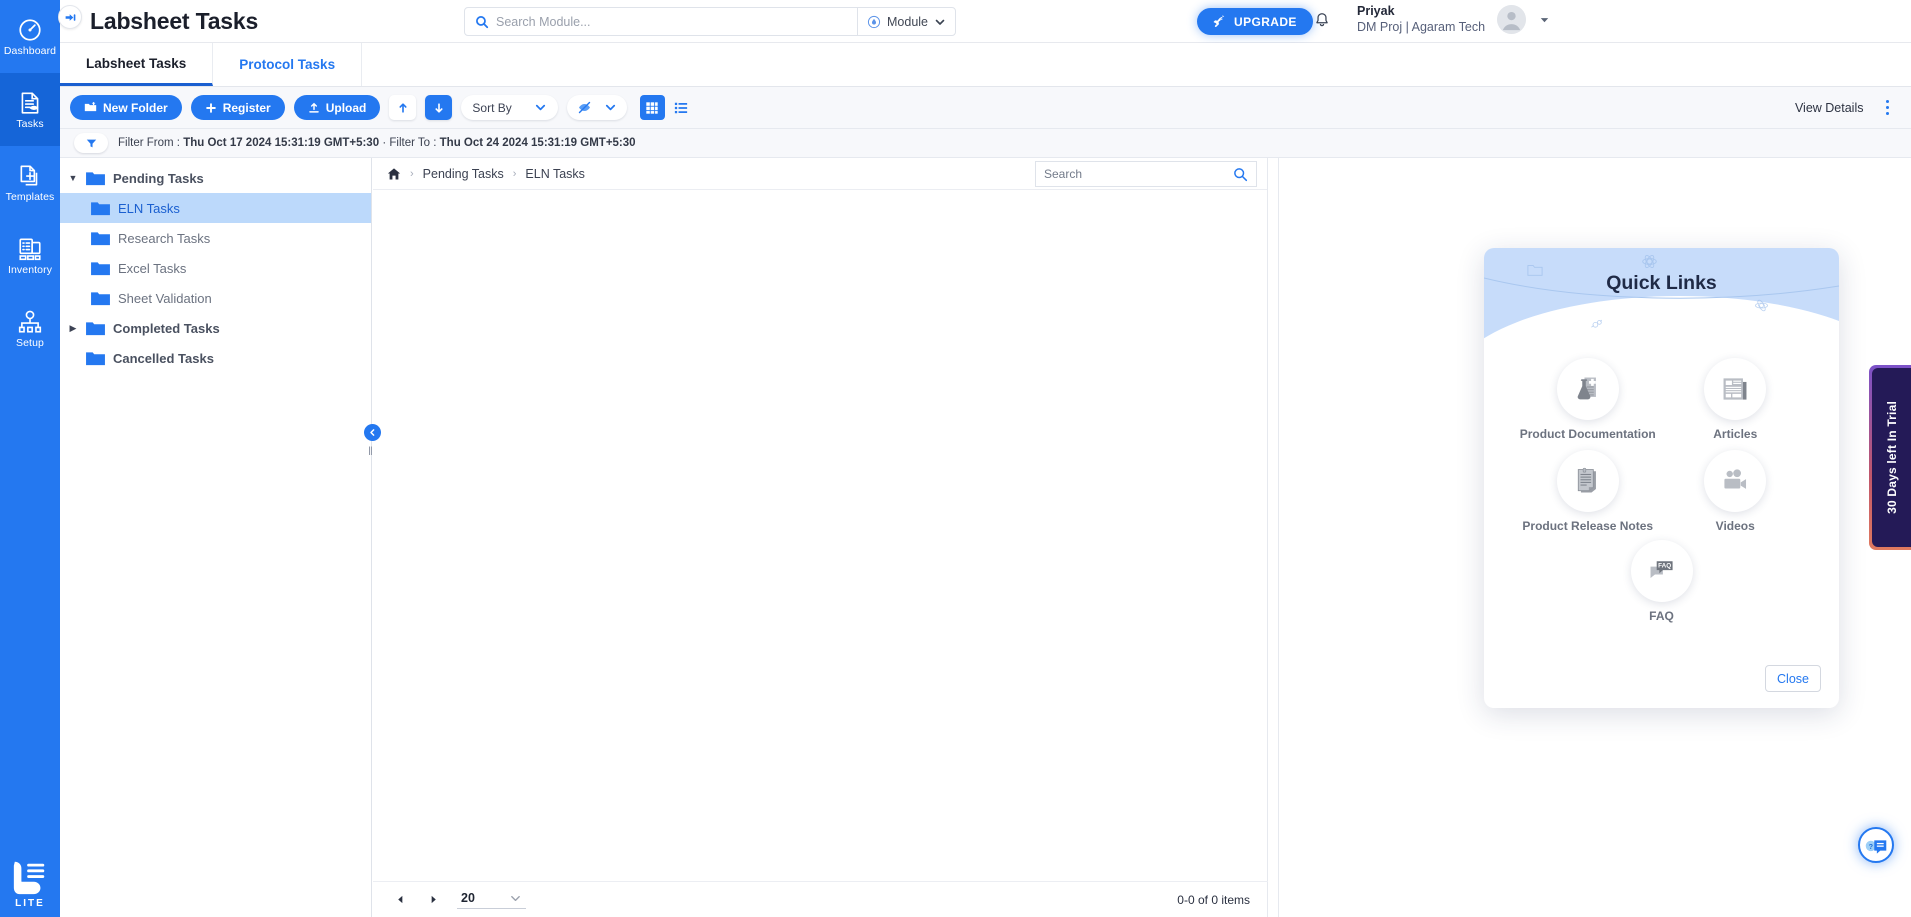 The image size is (1911, 917). Describe the element at coordinates (403, 107) in the screenshot. I see `sort-ascending-button` at that location.